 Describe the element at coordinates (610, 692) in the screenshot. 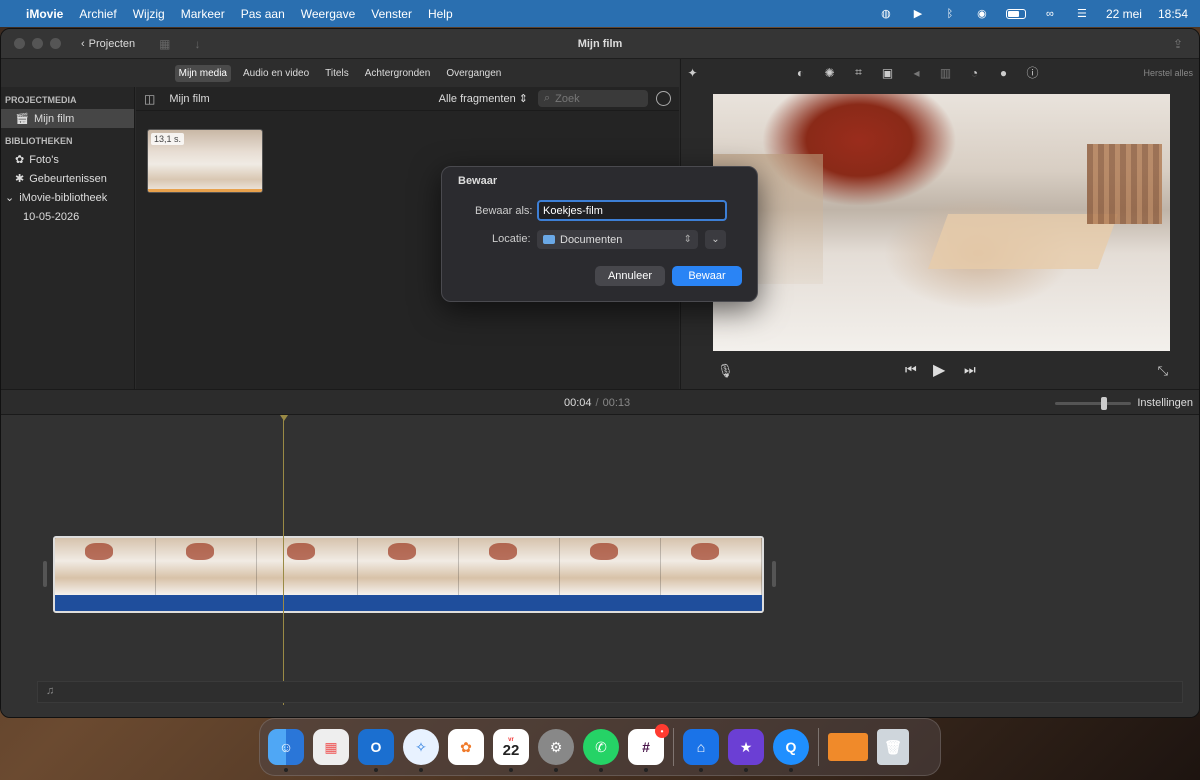

I see `music-track: ♫` at that location.